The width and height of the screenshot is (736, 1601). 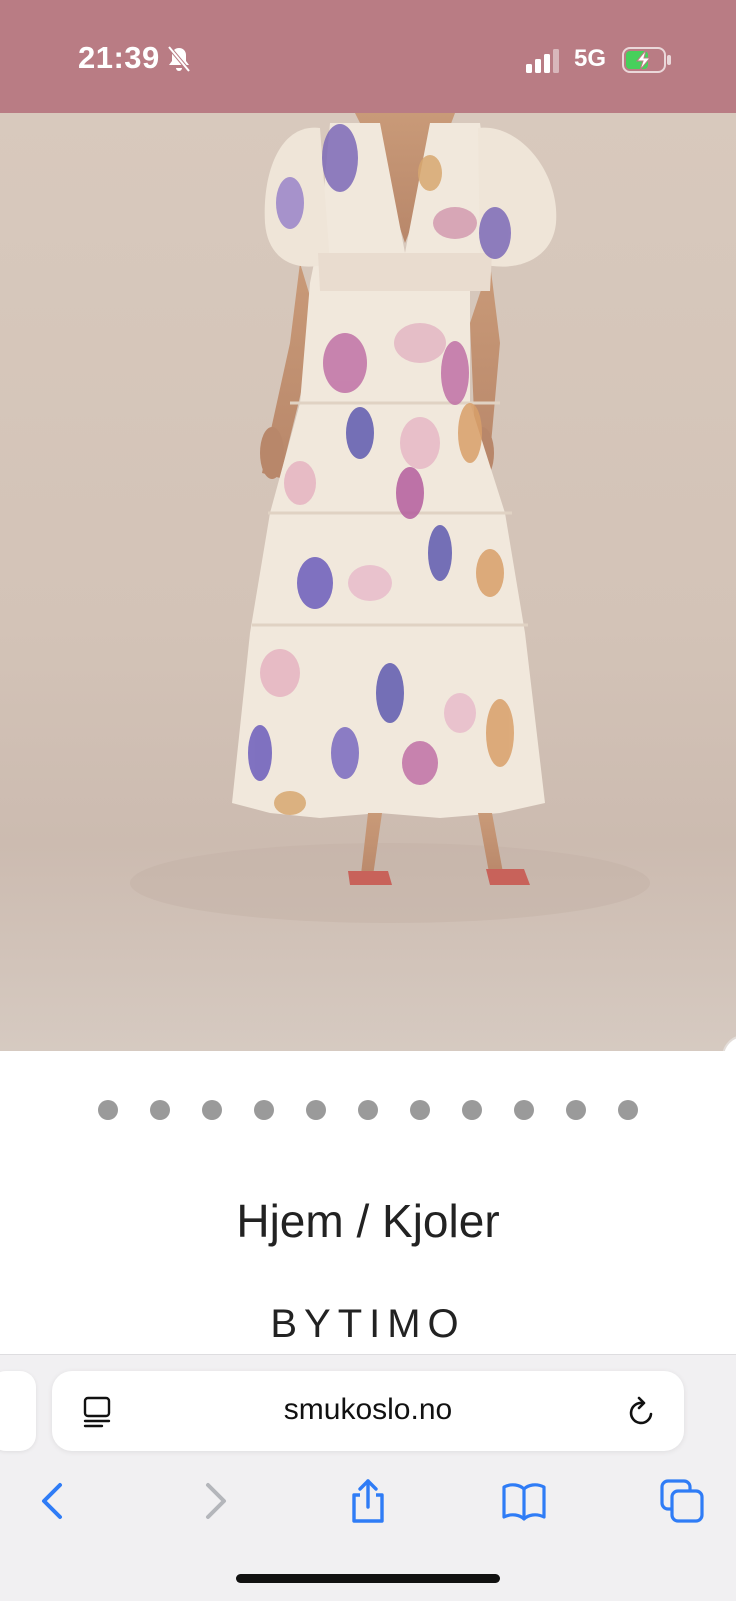 I want to click on browser-nav-row, so click(x=368, y=1505).